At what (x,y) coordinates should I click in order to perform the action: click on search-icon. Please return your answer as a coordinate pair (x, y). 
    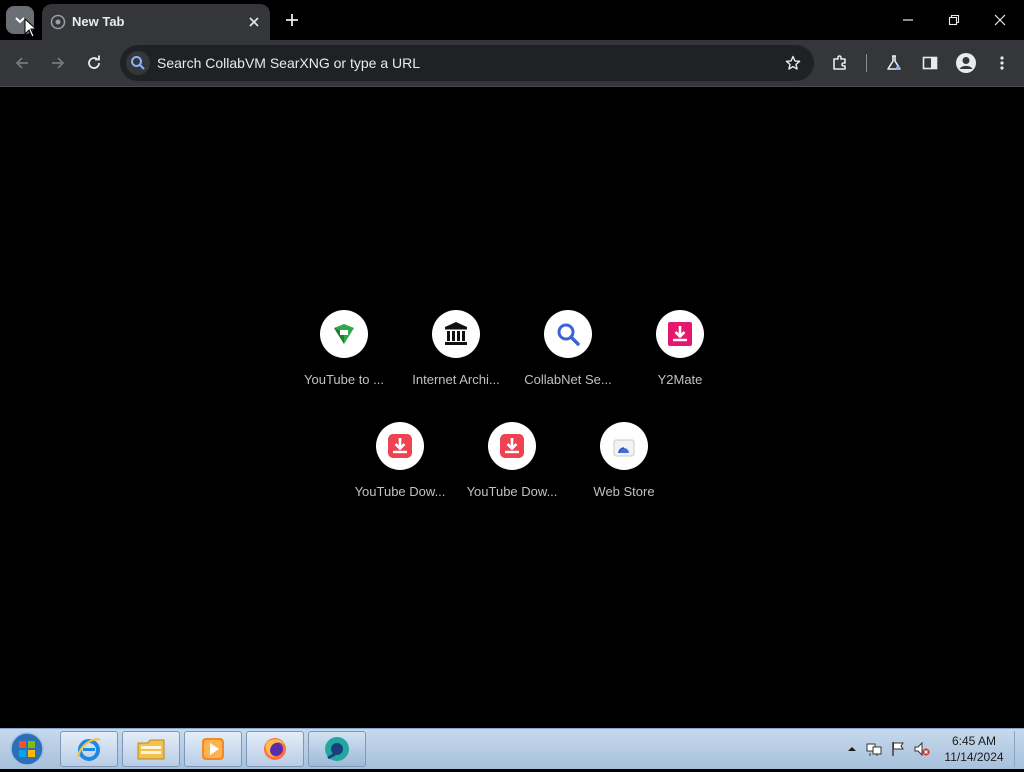
    Looking at the image, I should click on (138, 63).